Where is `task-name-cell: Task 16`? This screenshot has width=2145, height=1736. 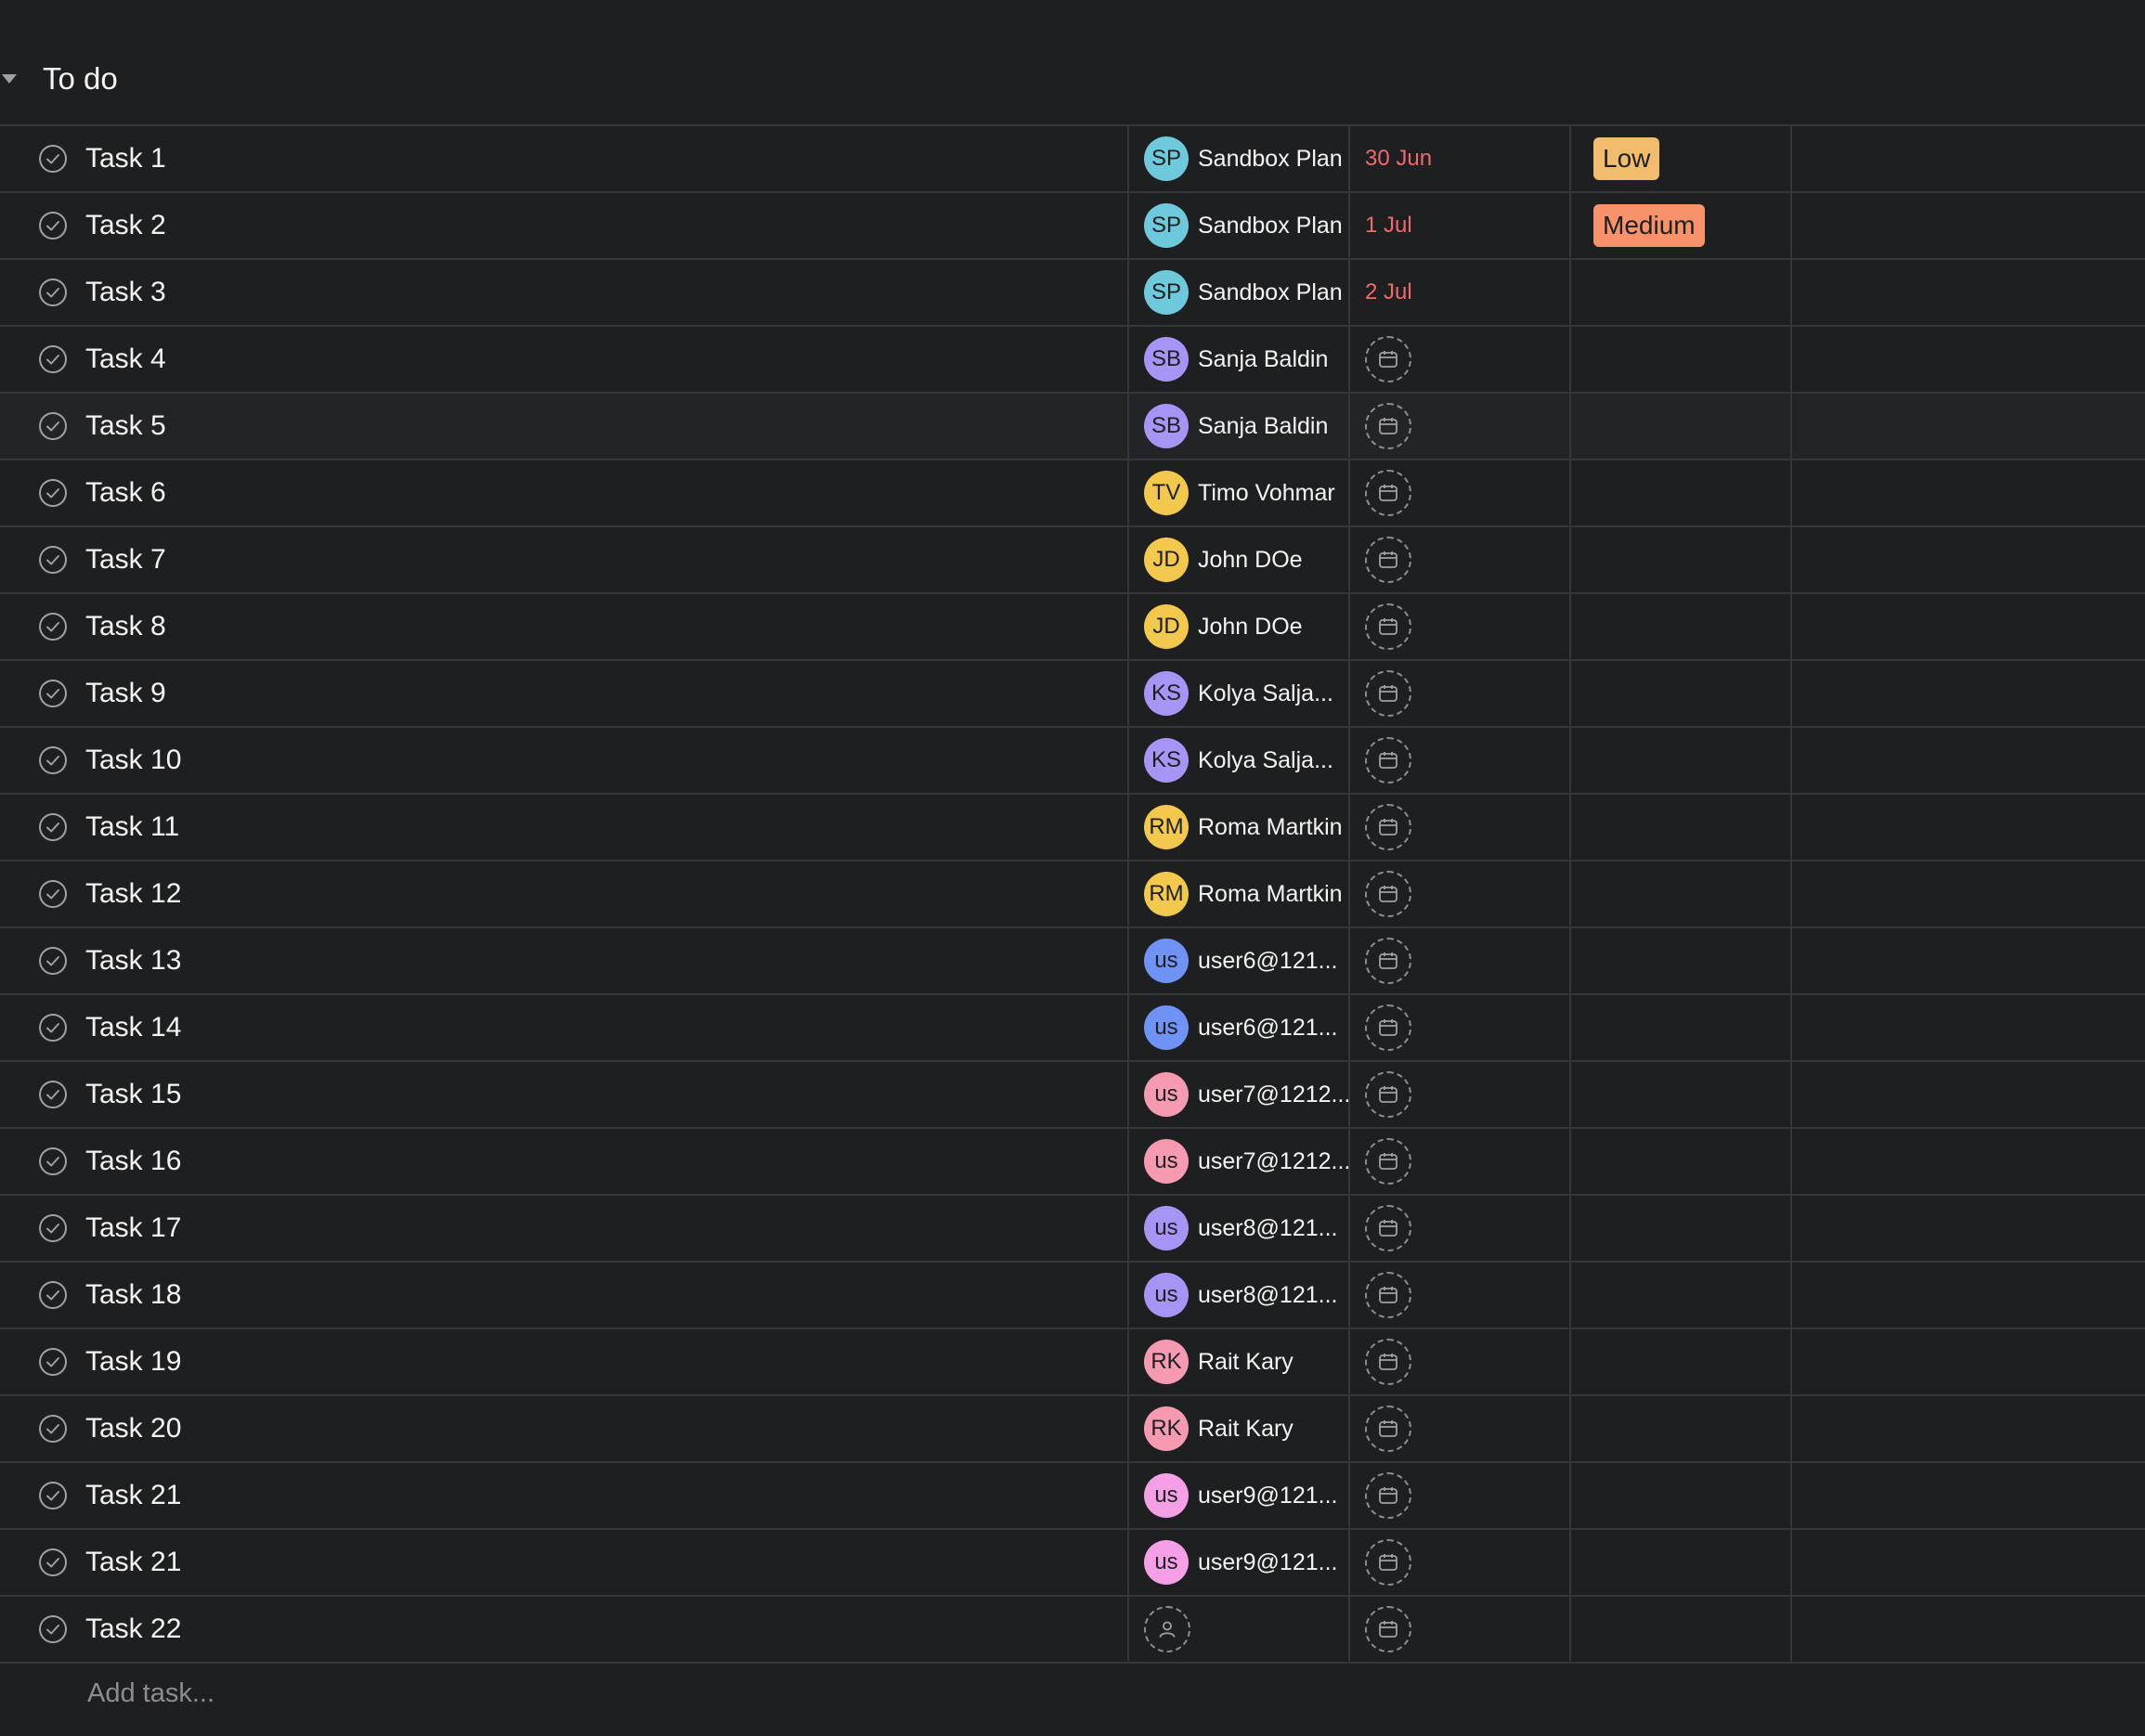 task-name-cell: Task 16 is located at coordinates (563, 1161).